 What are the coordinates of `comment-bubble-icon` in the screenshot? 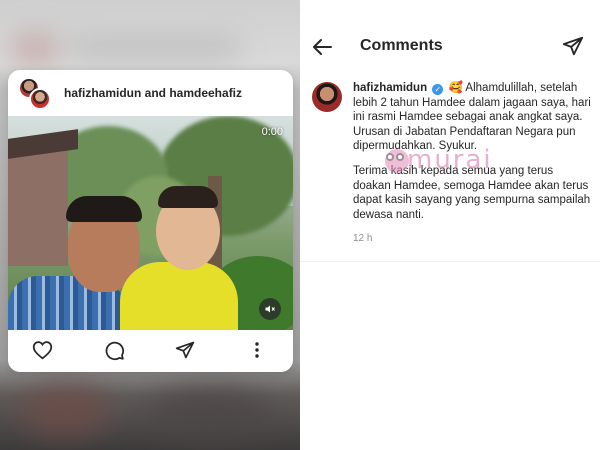 It's located at (114, 350).